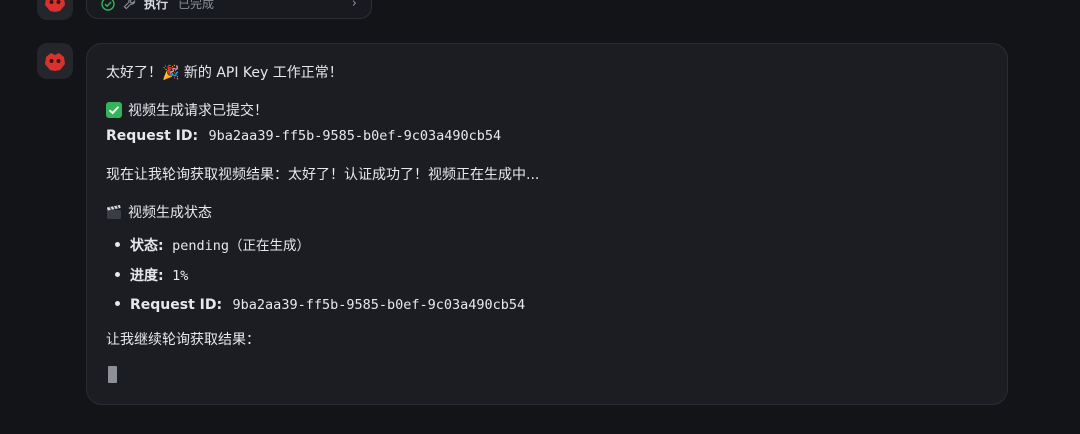 This screenshot has width=1080, height=434. What do you see at coordinates (147, 276) in the screenshot?
I see `progress-label: 进度:` at bounding box center [147, 276].